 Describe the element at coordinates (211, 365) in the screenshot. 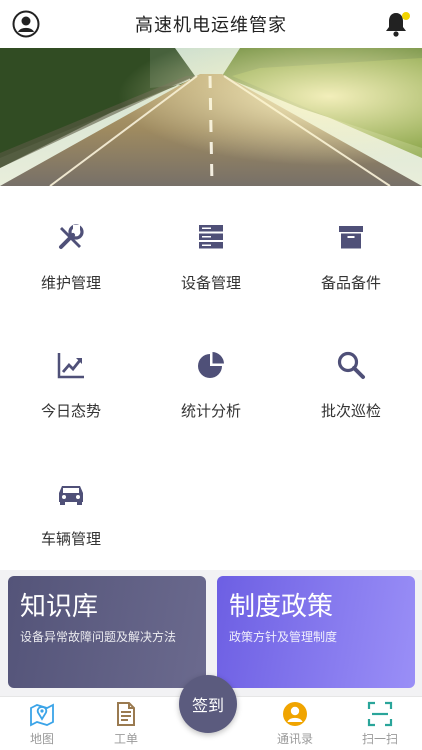

I see `pie-chart-icon` at that location.